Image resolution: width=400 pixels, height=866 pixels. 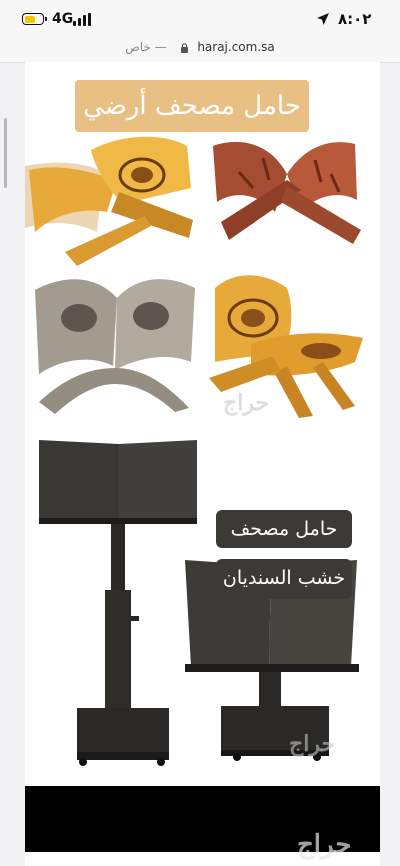 What do you see at coordinates (323, 19) in the screenshot?
I see `location-arrow-icon` at bounding box center [323, 19].